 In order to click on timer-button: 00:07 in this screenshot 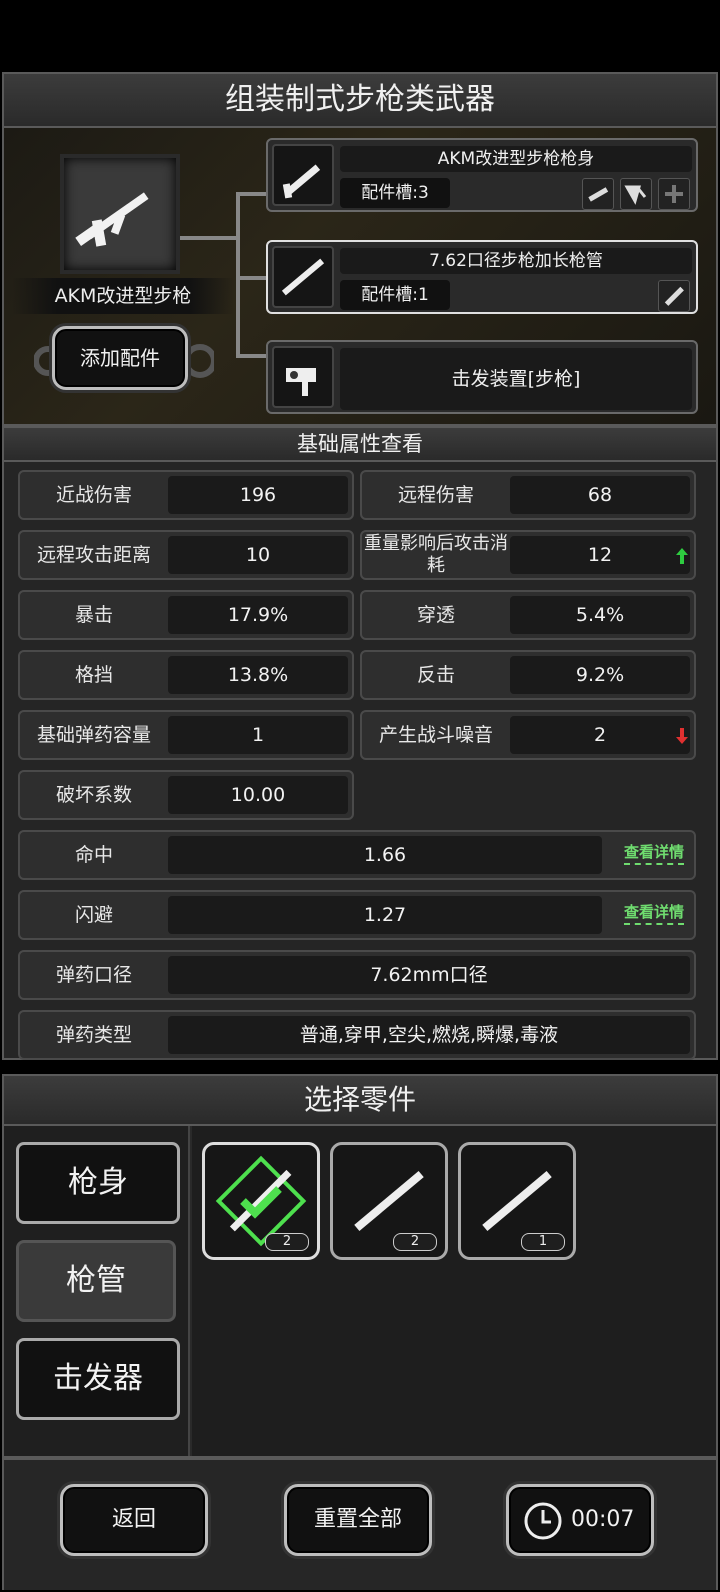, I will do `click(580, 1520)`.